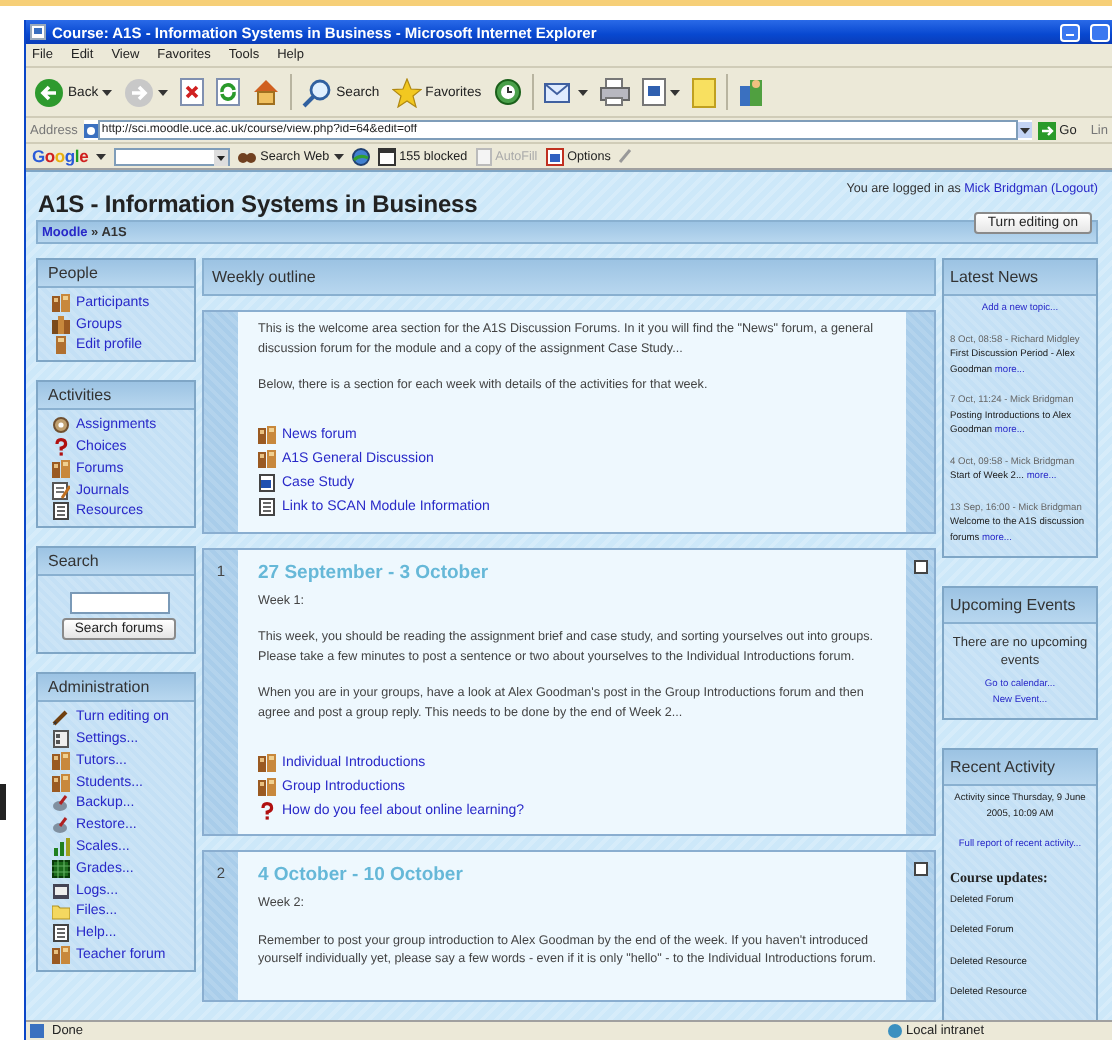 Image resolution: width=1112 pixels, height=1040 pixels. I want to click on block-title: Latest News, so click(1020, 278).